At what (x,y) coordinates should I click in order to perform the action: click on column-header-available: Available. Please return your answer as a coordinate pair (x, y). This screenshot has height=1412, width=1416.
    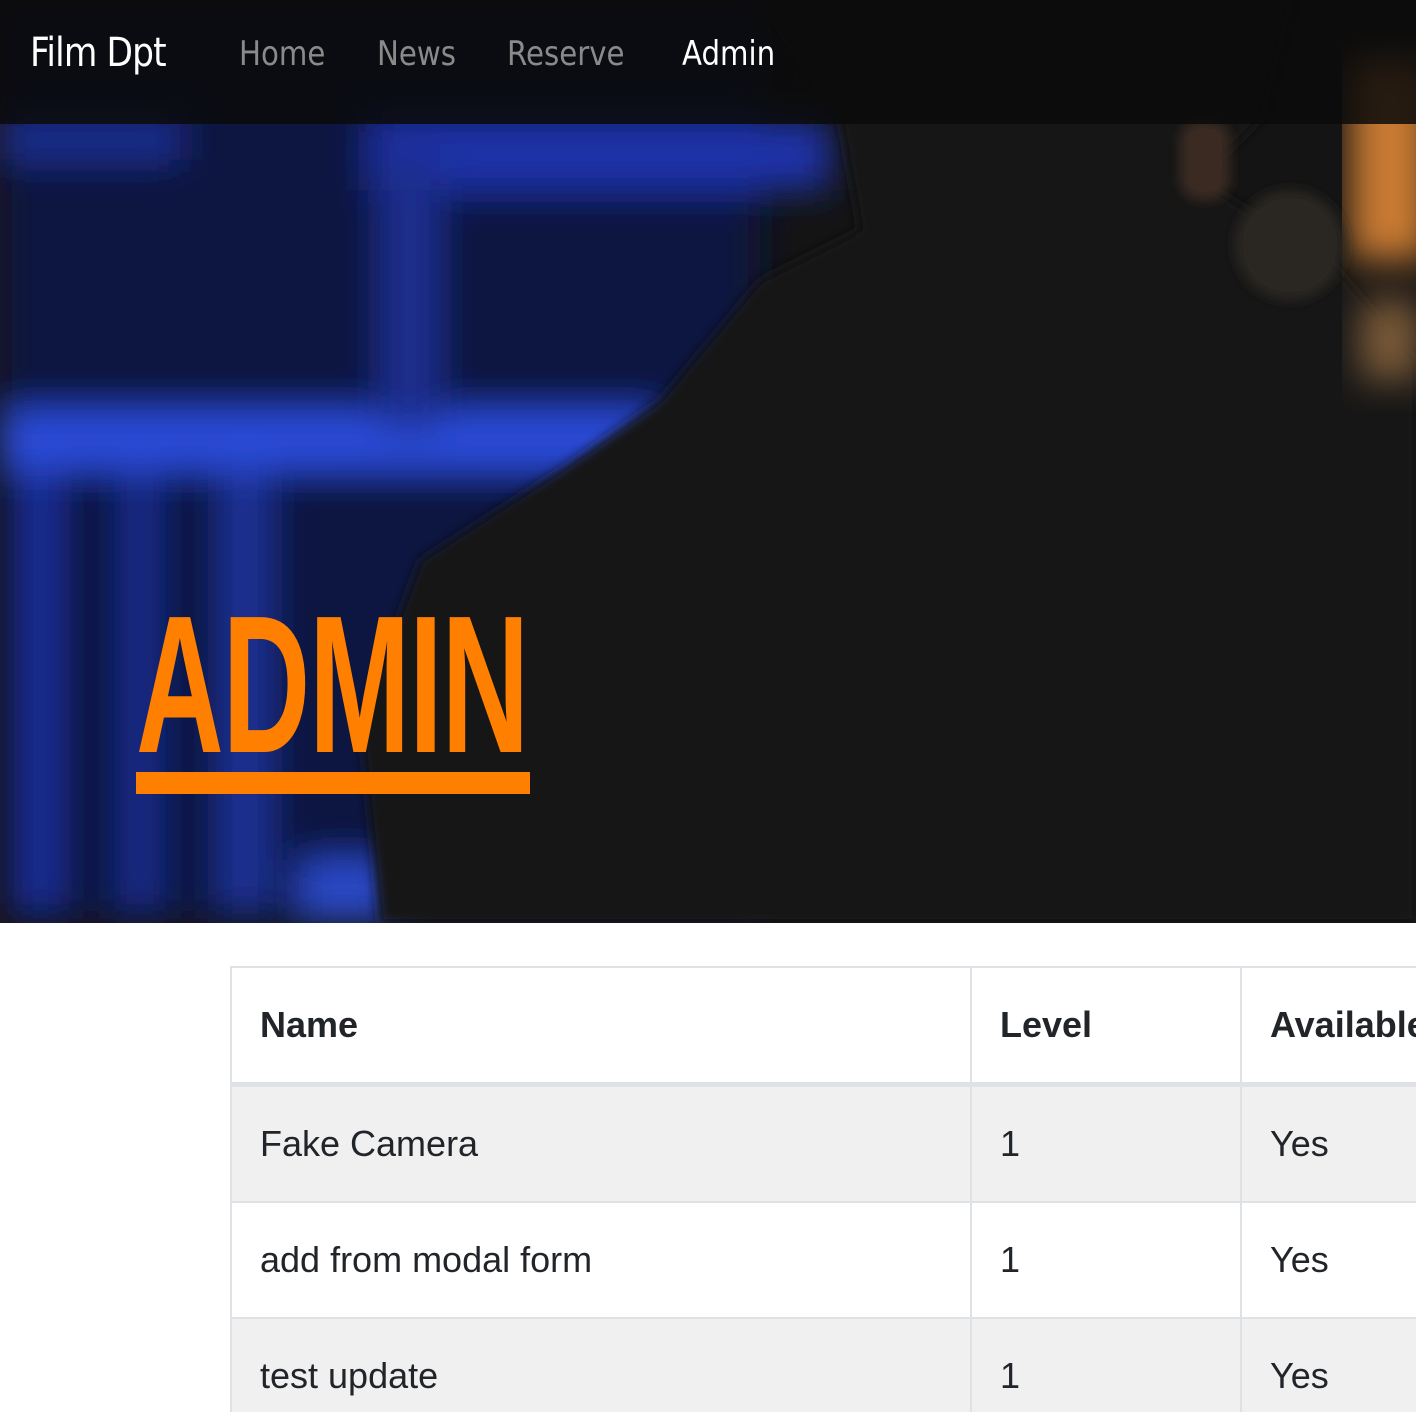
    Looking at the image, I should click on (1328, 1026).